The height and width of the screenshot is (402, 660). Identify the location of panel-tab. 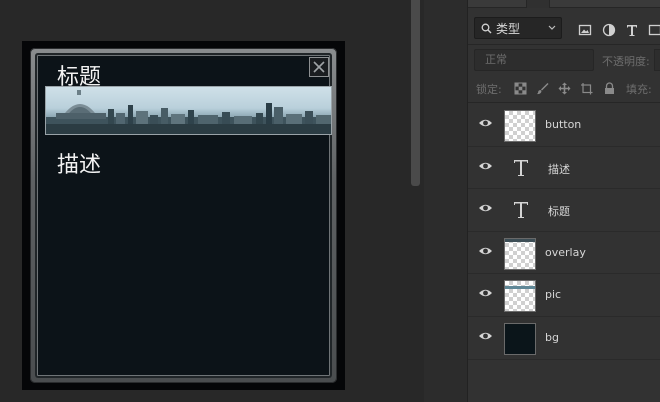
(538, 4).